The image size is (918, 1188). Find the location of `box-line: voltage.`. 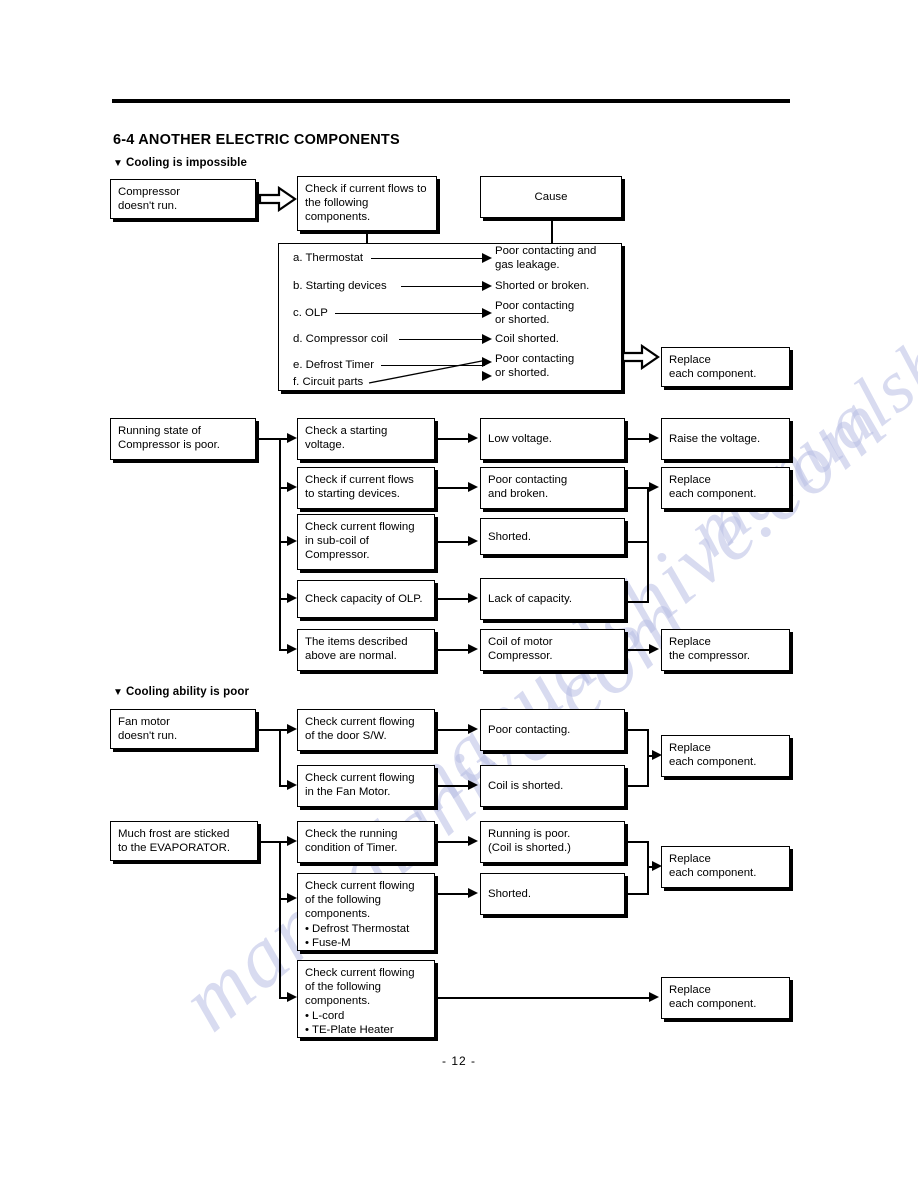

box-line: voltage. is located at coordinates (325, 445).